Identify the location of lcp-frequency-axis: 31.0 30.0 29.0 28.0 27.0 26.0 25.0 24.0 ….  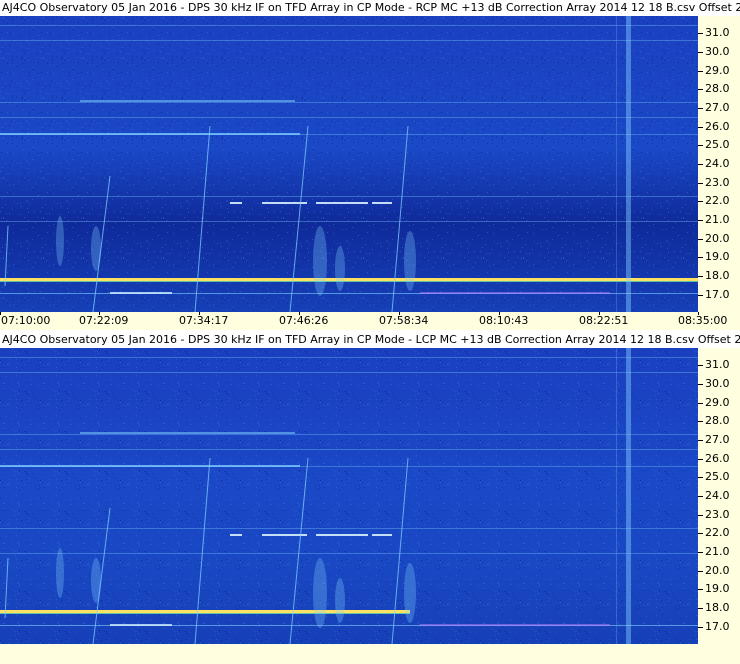
(719, 496).